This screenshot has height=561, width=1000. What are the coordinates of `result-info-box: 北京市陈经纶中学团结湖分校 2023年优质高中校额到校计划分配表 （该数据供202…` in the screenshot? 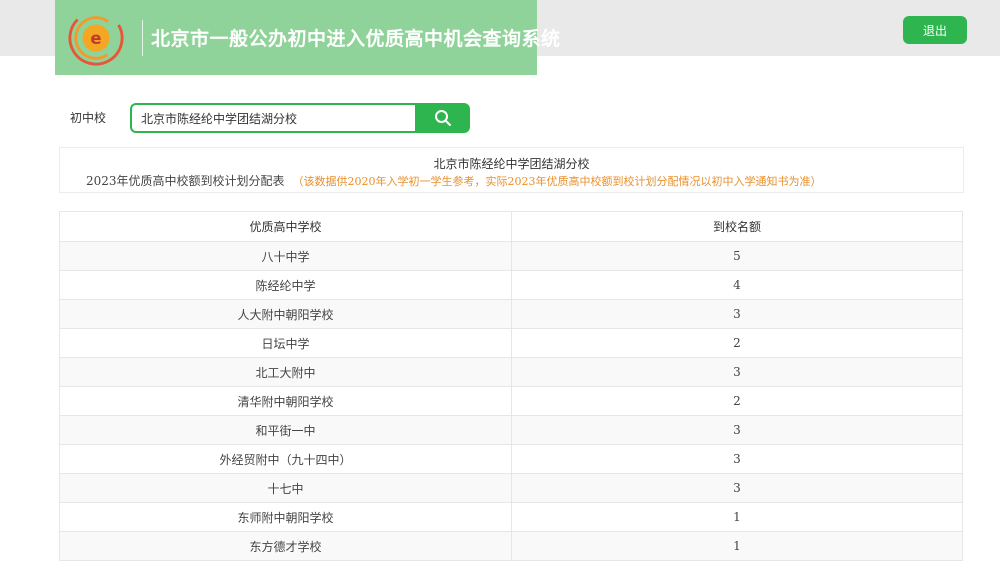 It's located at (511, 170).